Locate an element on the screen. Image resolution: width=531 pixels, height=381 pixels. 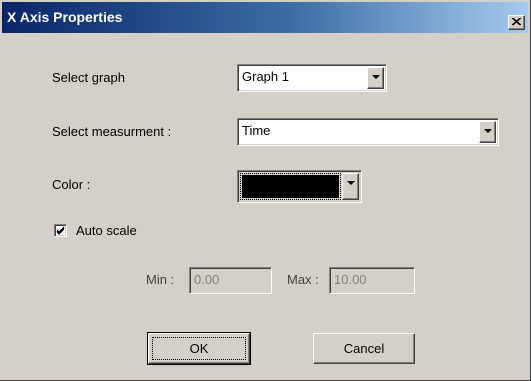
select-measurement-dropdown: Time is located at coordinates (368, 132).